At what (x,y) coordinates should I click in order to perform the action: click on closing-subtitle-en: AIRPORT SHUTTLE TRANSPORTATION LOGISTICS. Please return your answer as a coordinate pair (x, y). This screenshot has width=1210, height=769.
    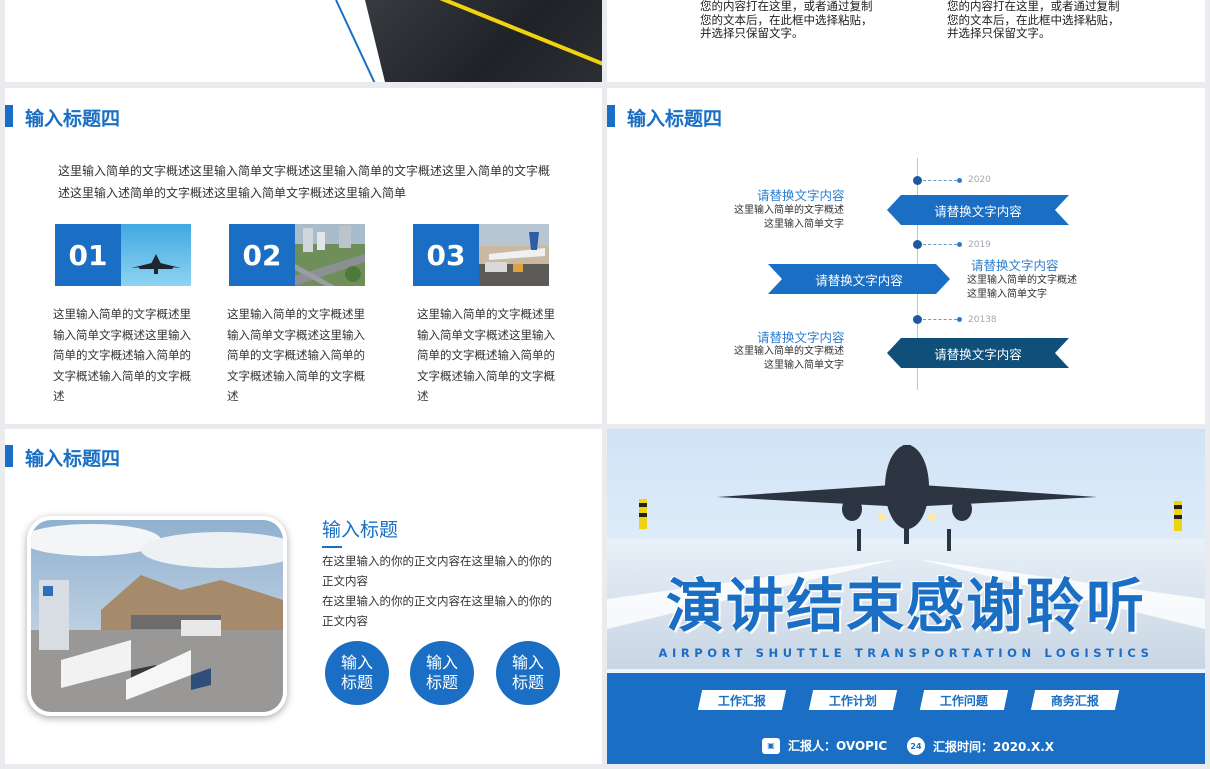
    Looking at the image, I should click on (906, 653).